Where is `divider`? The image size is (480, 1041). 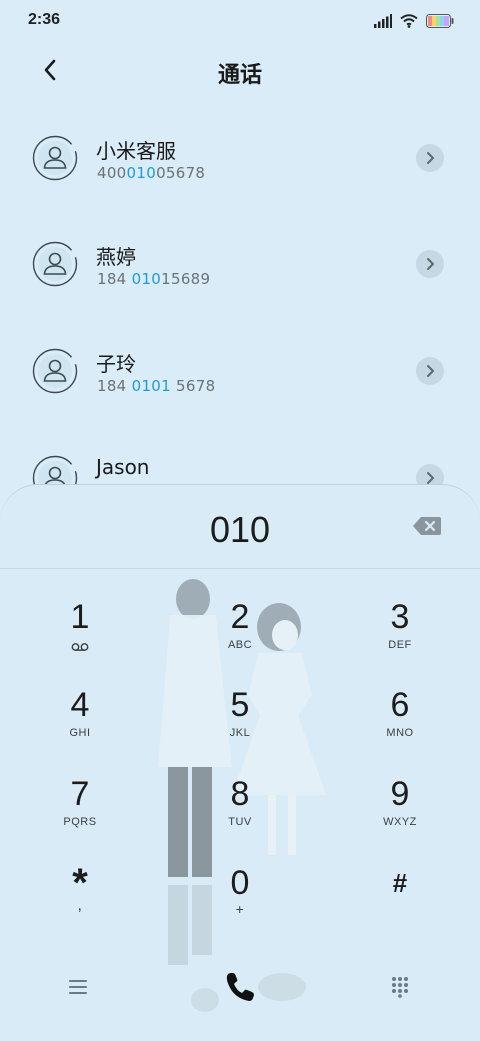
divider is located at coordinates (240, 568).